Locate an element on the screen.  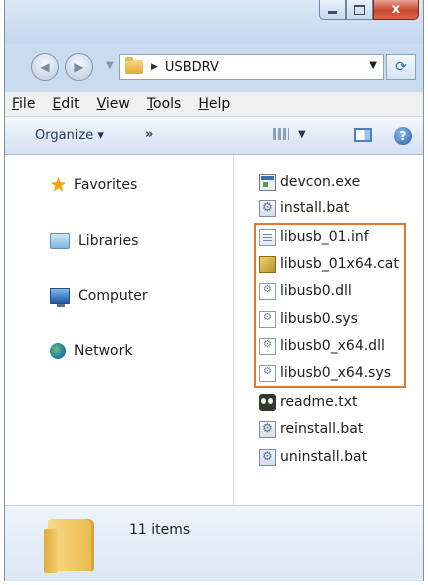
file-name: libusb0.sys is located at coordinates (319, 319).